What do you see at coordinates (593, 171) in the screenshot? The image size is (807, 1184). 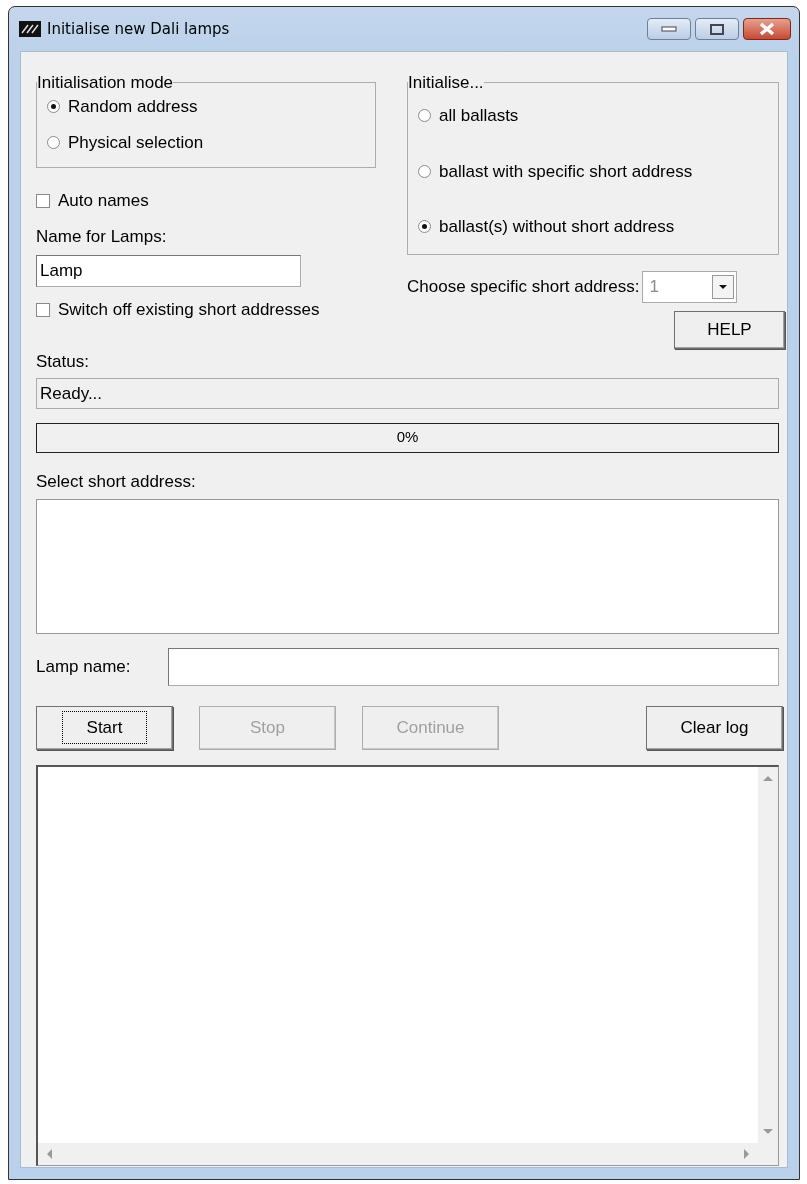 I see `radio-option: ballast with specific short address` at bounding box center [593, 171].